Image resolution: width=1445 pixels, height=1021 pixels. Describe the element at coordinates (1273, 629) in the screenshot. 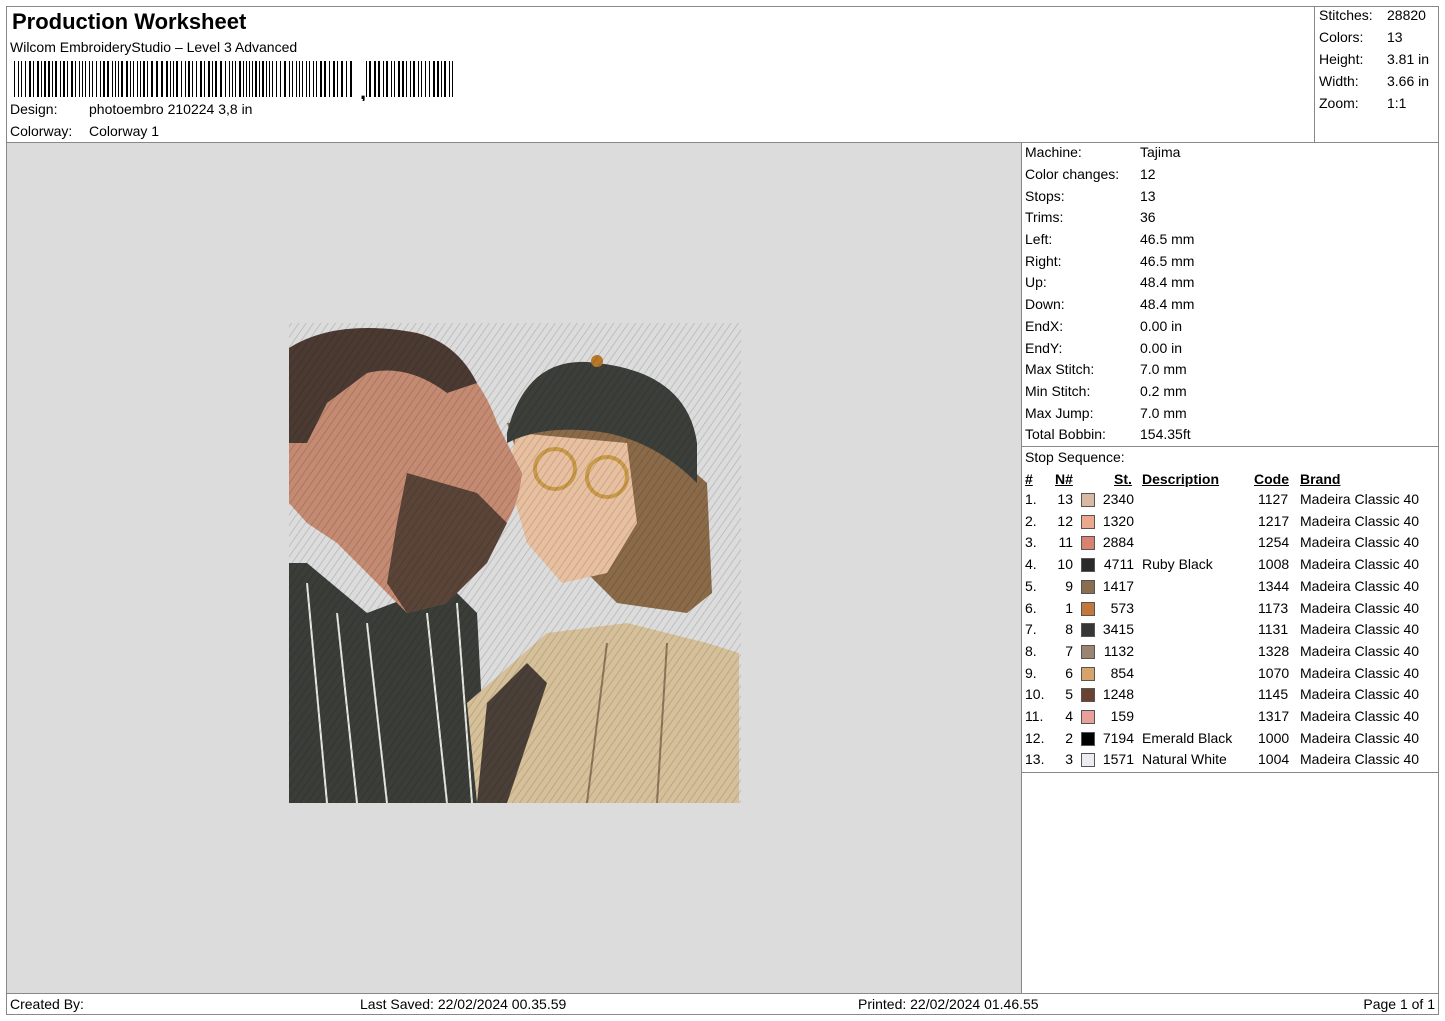

I see `thread-code: 1131` at that location.